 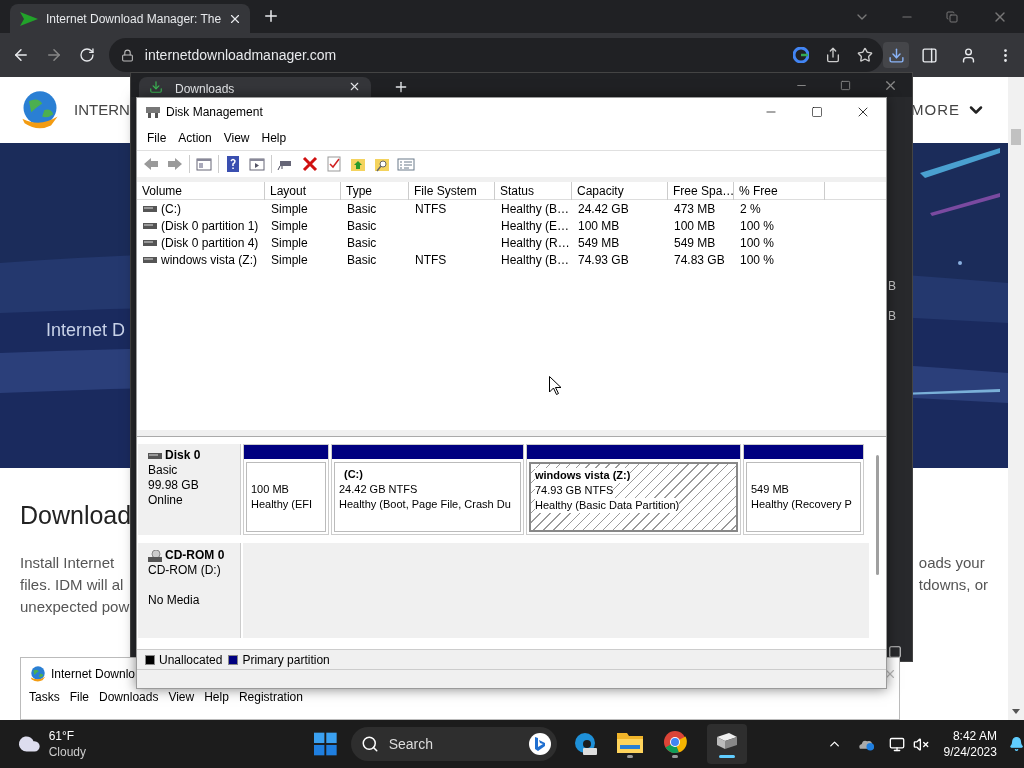 What do you see at coordinates (354, 86) in the screenshot?
I see `close-tab-icon` at bounding box center [354, 86].